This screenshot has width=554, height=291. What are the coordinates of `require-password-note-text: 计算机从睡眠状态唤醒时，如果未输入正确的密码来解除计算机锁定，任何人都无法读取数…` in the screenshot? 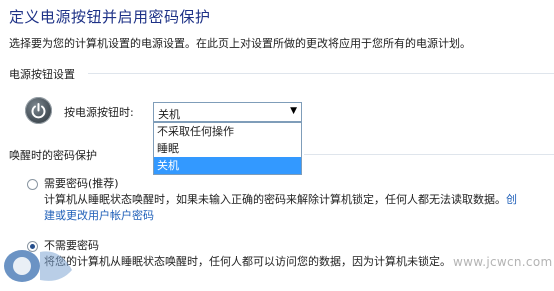 It's located at (275, 199).